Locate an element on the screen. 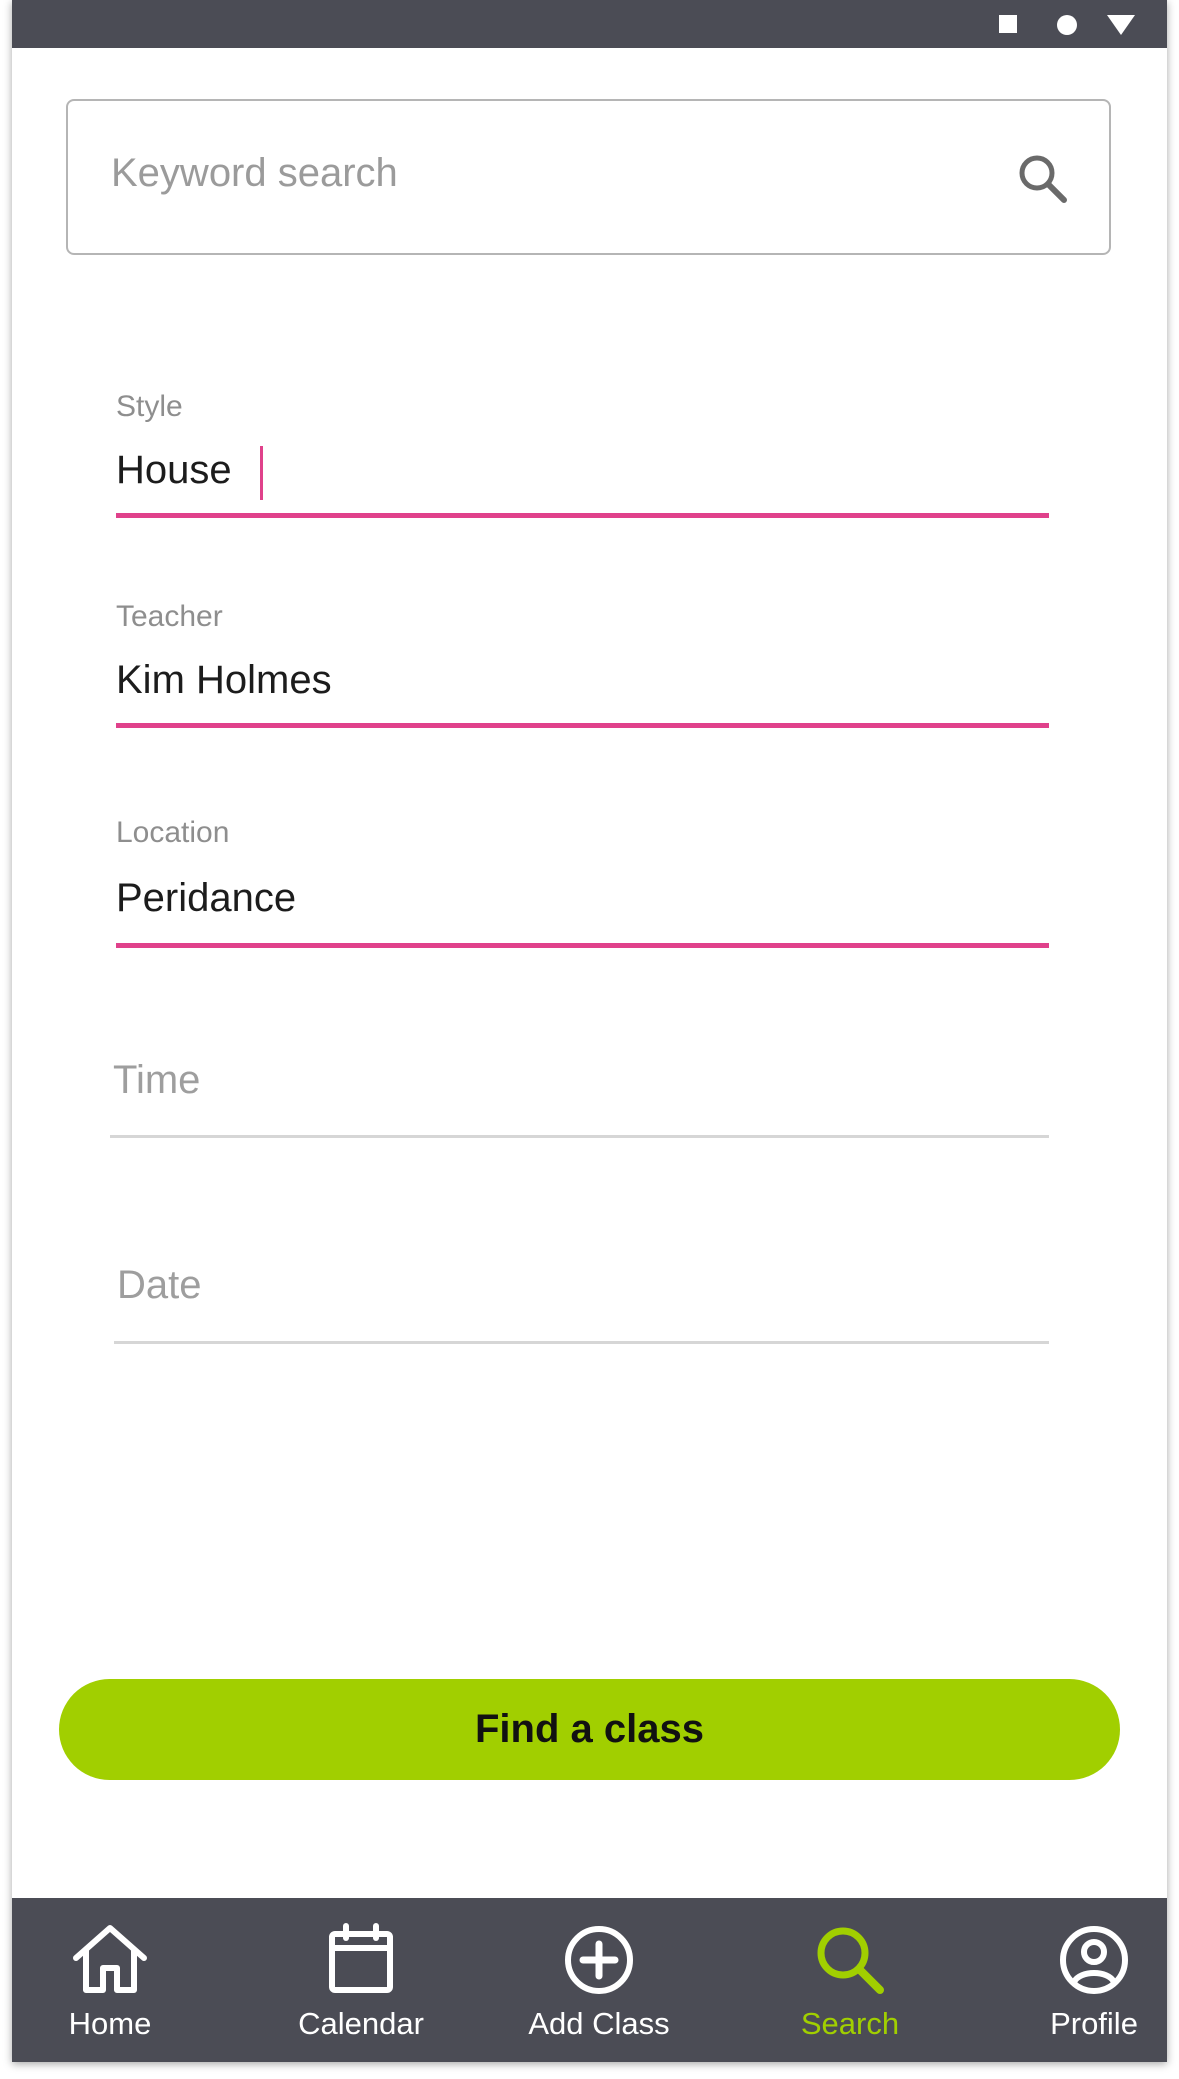 The height and width of the screenshot is (2079, 1179). nav-item-profile: Profile is located at coordinates (1094, 1980).